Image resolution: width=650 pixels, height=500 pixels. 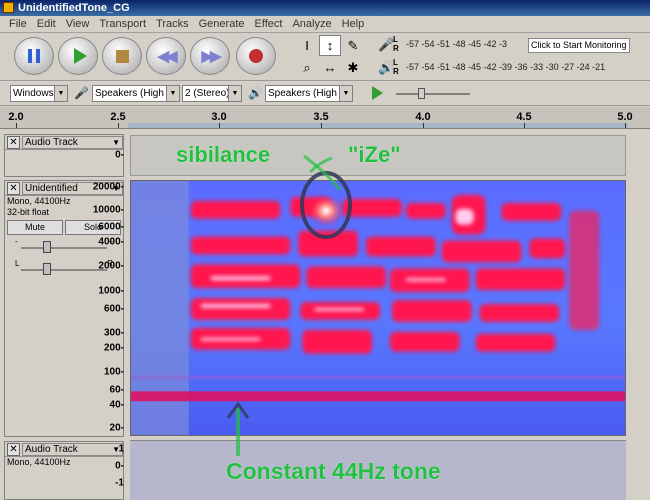 I want to click on skip-end-icon: ▶▶, so click(x=211, y=56).